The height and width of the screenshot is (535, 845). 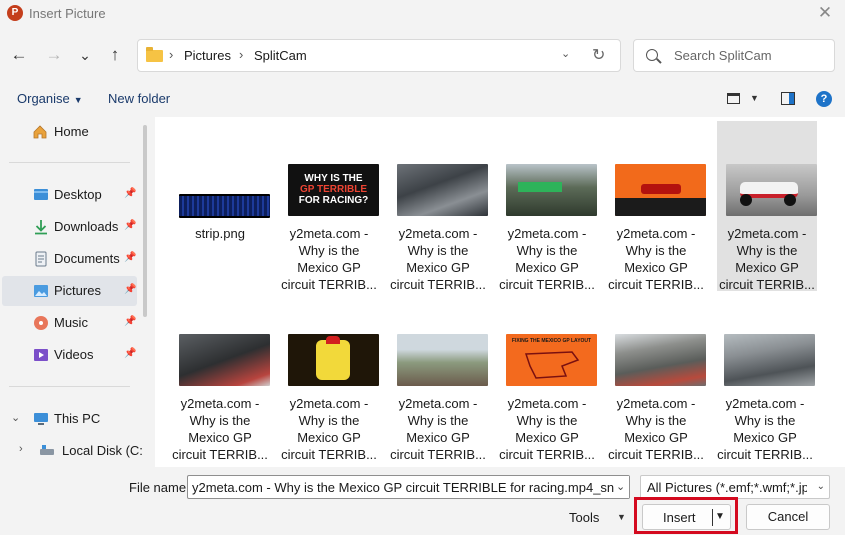 I want to click on sidebar-scrollbar, so click(x=145, y=221).